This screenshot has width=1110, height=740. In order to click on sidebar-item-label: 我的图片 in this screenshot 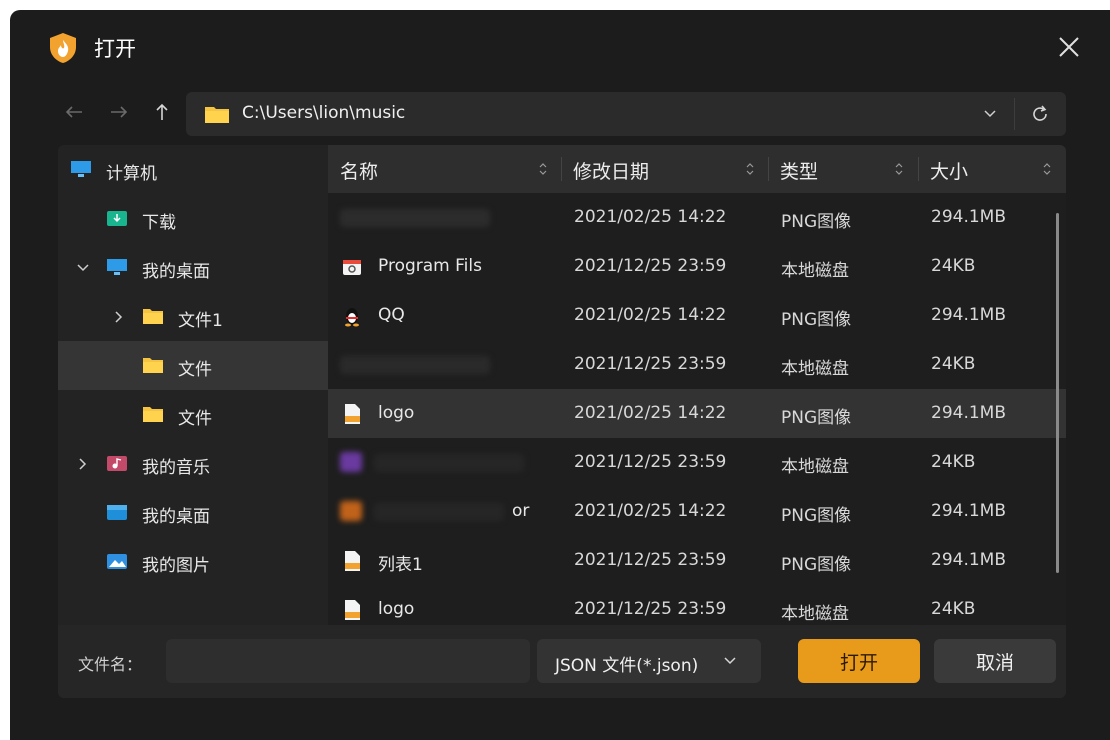, I will do `click(176, 566)`.